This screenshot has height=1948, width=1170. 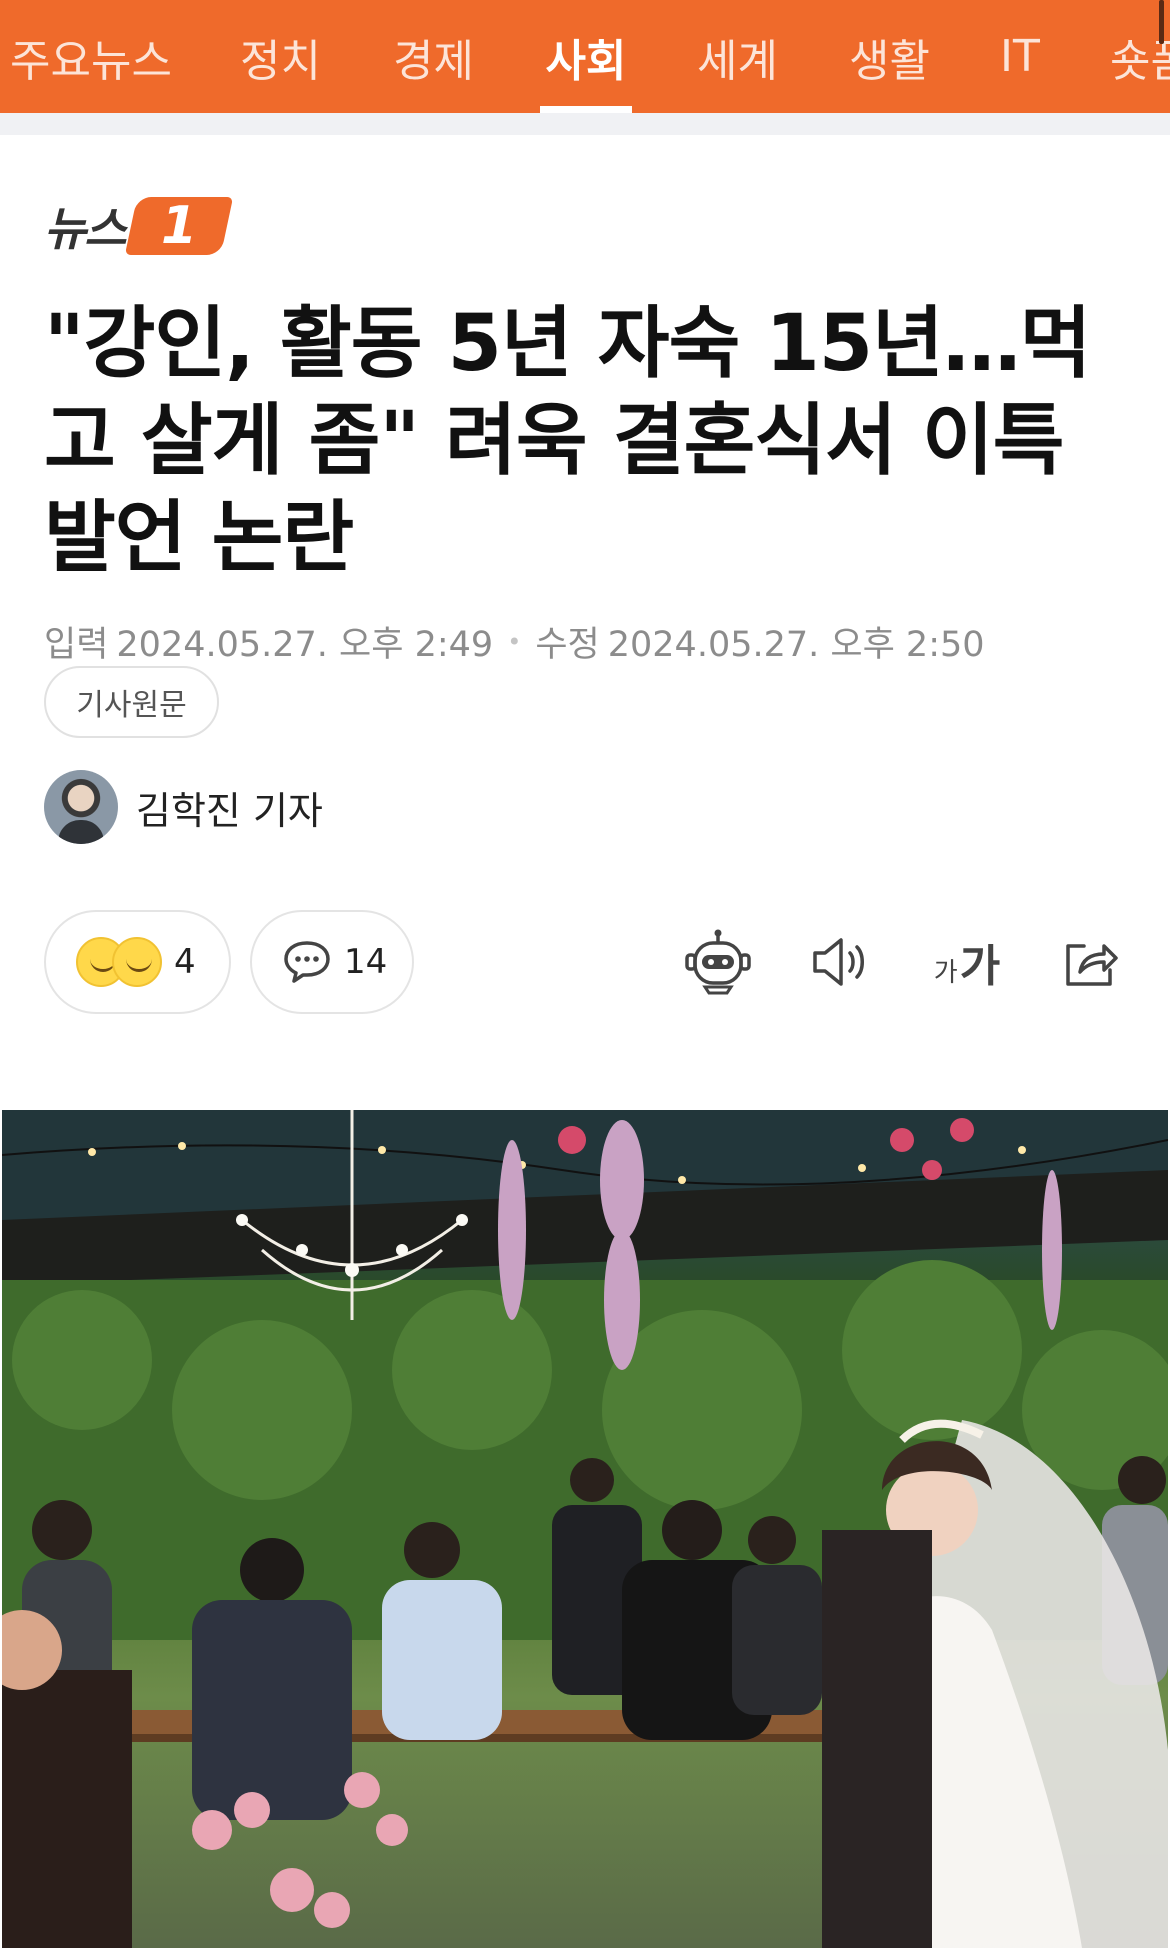 What do you see at coordinates (305, 645) in the screenshot?
I see `posted-datetime: 2024.05.27. 오후 2:49` at bounding box center [305, 645].